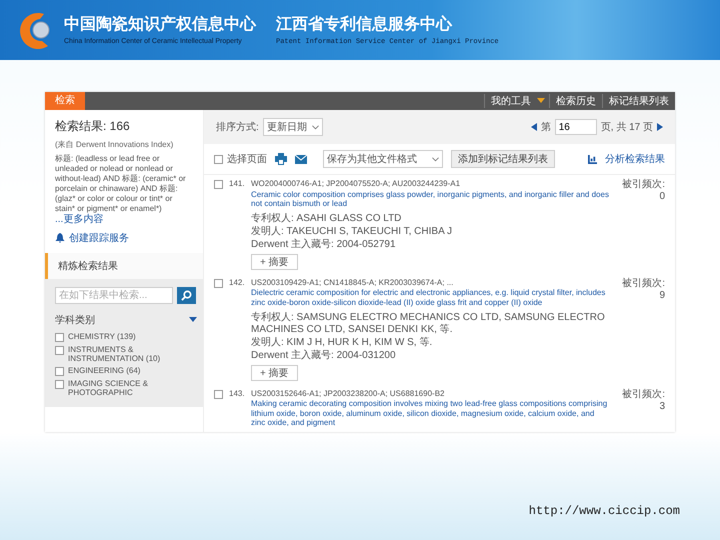  I want to click on nav-link: 检索历史, so click(575, 101).